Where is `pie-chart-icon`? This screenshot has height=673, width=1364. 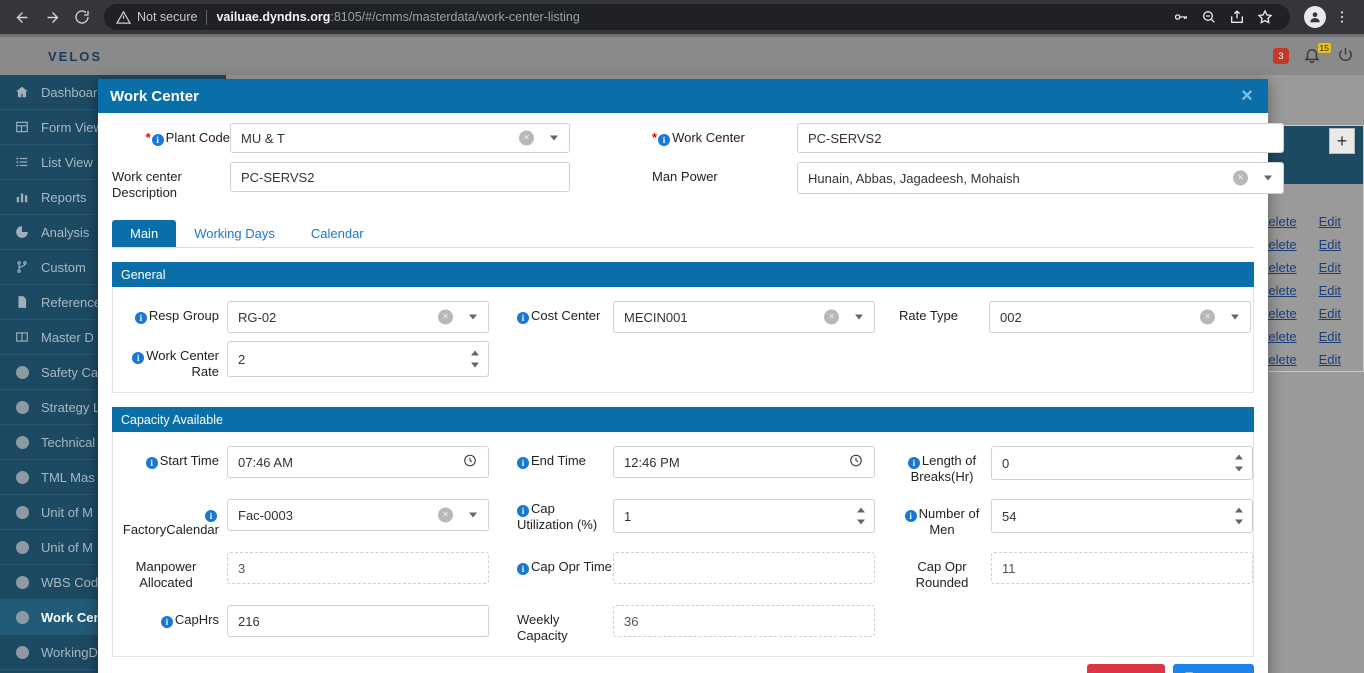 pie-chart-icon is located at coordinates (22, 232).